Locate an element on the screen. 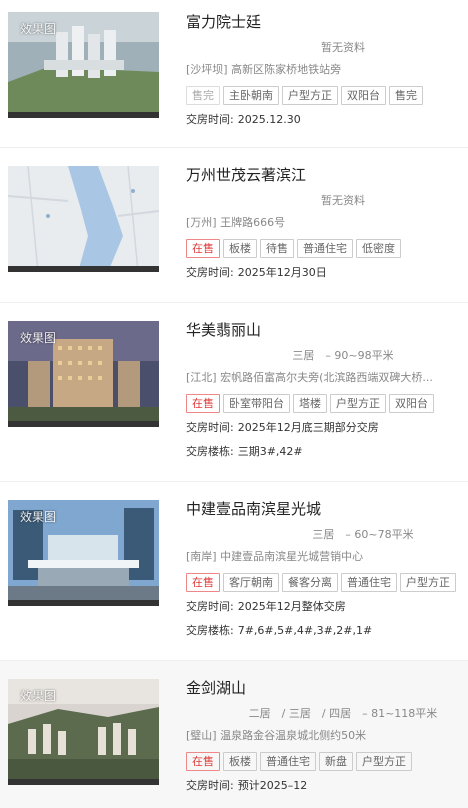  tag-list: 在售 客厅朝南 餐客分离 普通住宅 户型方正 is located at coordinates (323, 581).